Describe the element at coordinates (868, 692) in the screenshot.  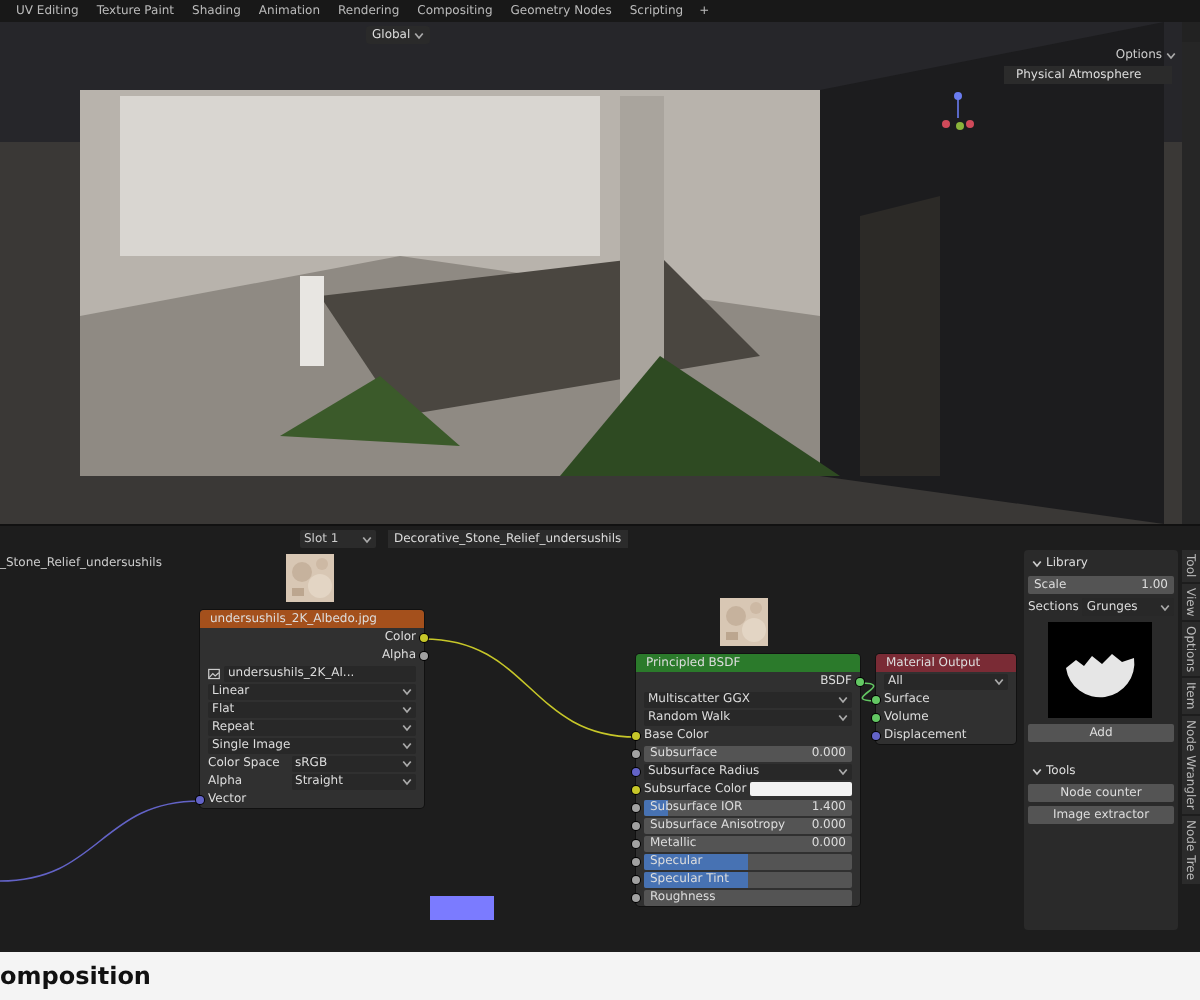
I see `node-link` at that location.